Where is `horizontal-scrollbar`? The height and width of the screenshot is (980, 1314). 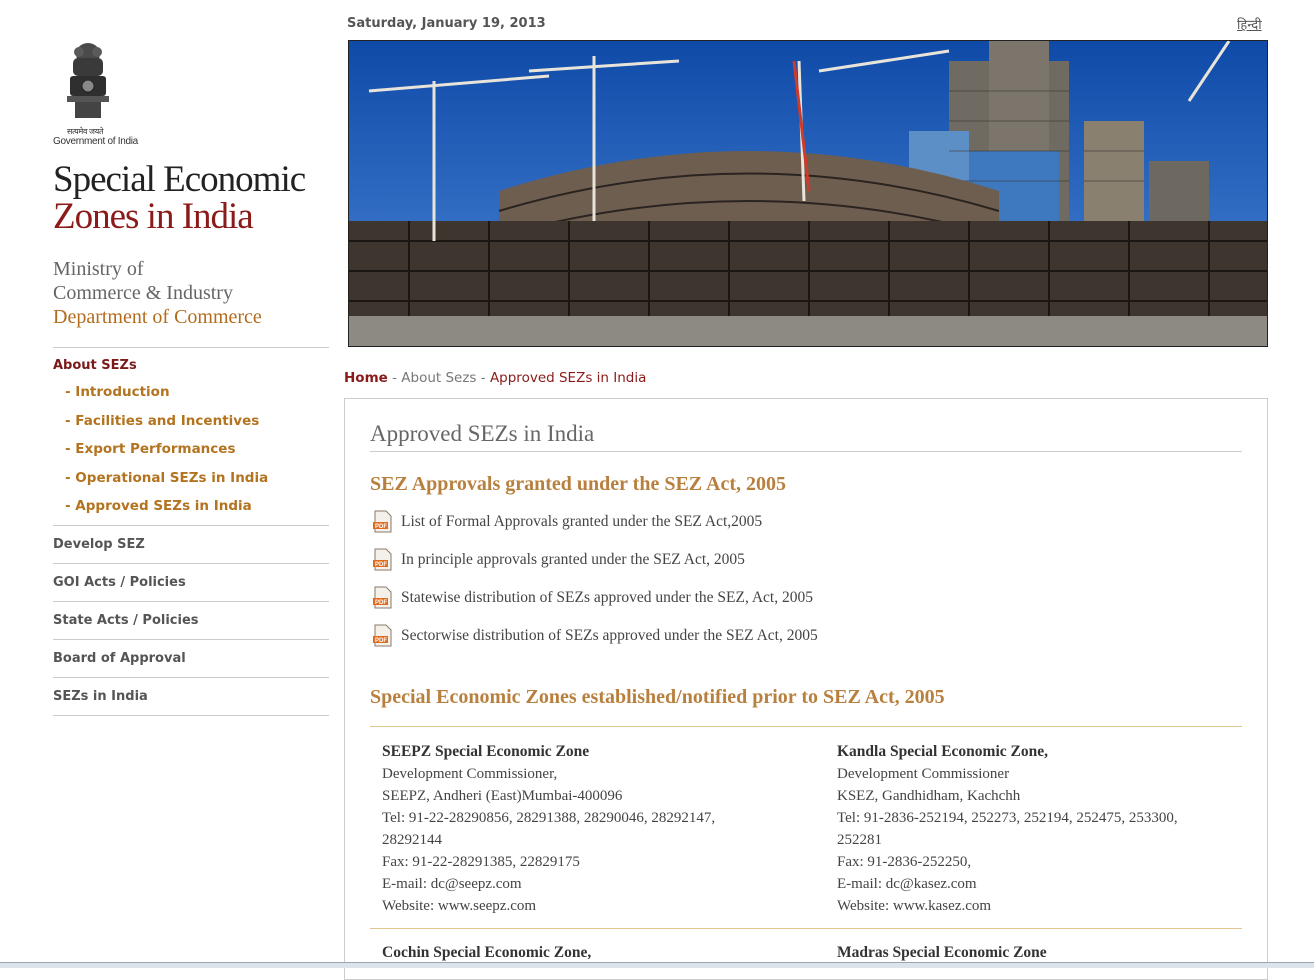
horizontal-scrollbar is located at coordinates (657, 965).